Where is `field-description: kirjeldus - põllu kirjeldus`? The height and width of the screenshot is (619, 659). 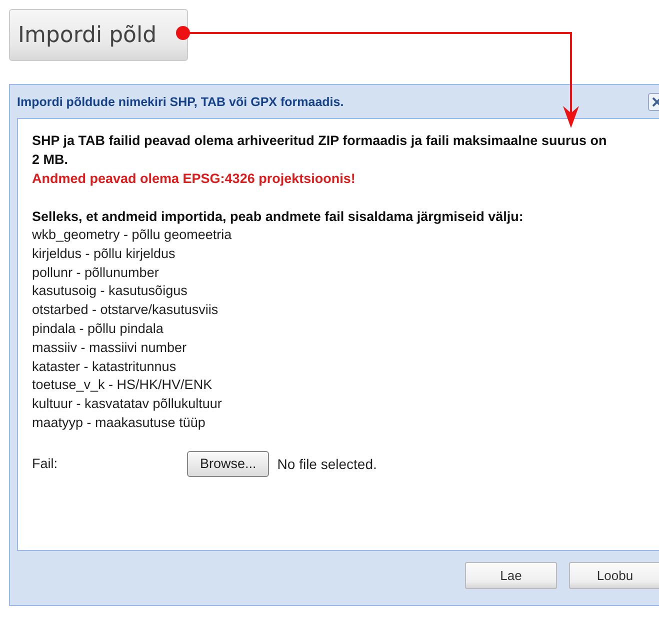 field-description: kirjeldus - põllu kirjeldus is located at coordinates (104, 253).